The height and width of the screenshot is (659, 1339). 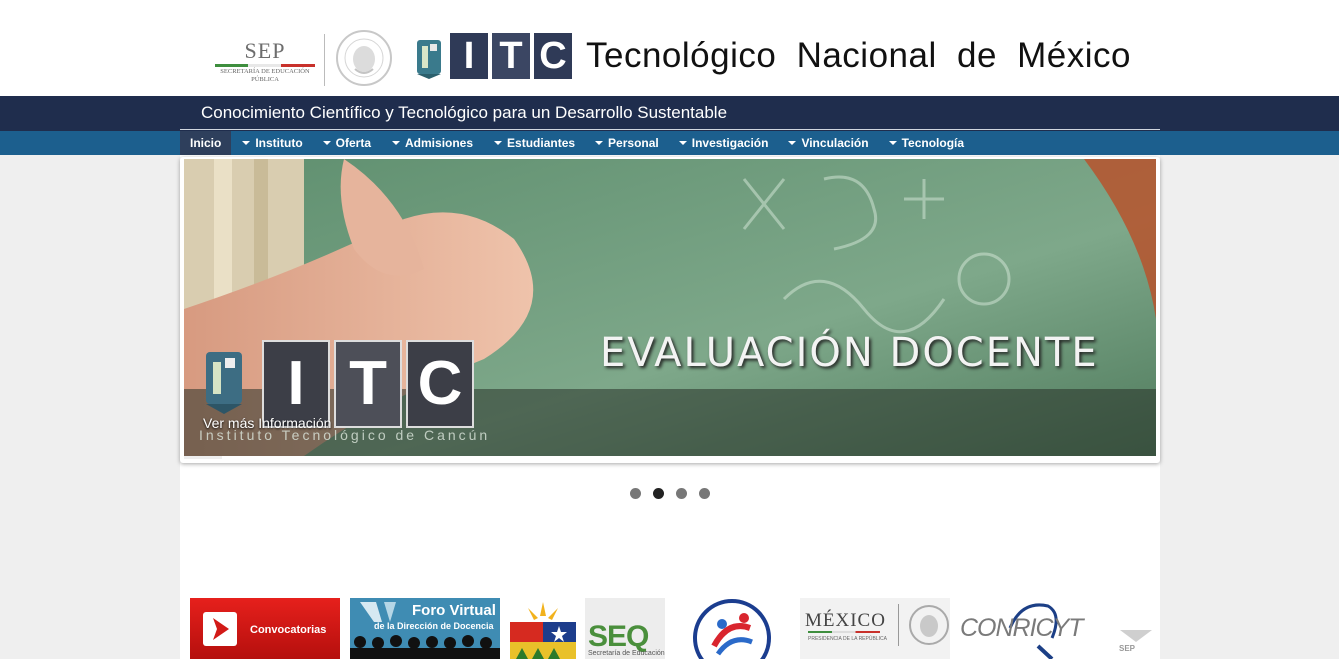 What do you see at coordinates (553, 56) in the screenshot?
I see `itc-letter-c: C` at bounding box center [553, 56].